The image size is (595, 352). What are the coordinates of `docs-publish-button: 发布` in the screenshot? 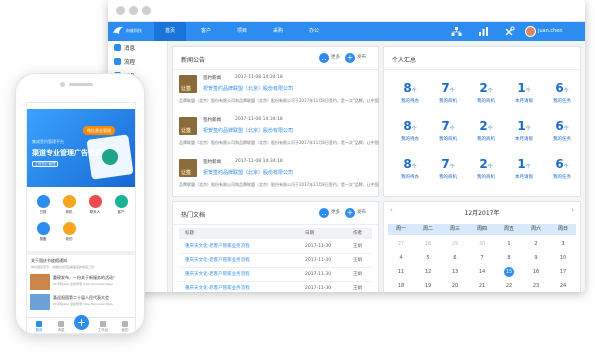 It's located at (361, 213).